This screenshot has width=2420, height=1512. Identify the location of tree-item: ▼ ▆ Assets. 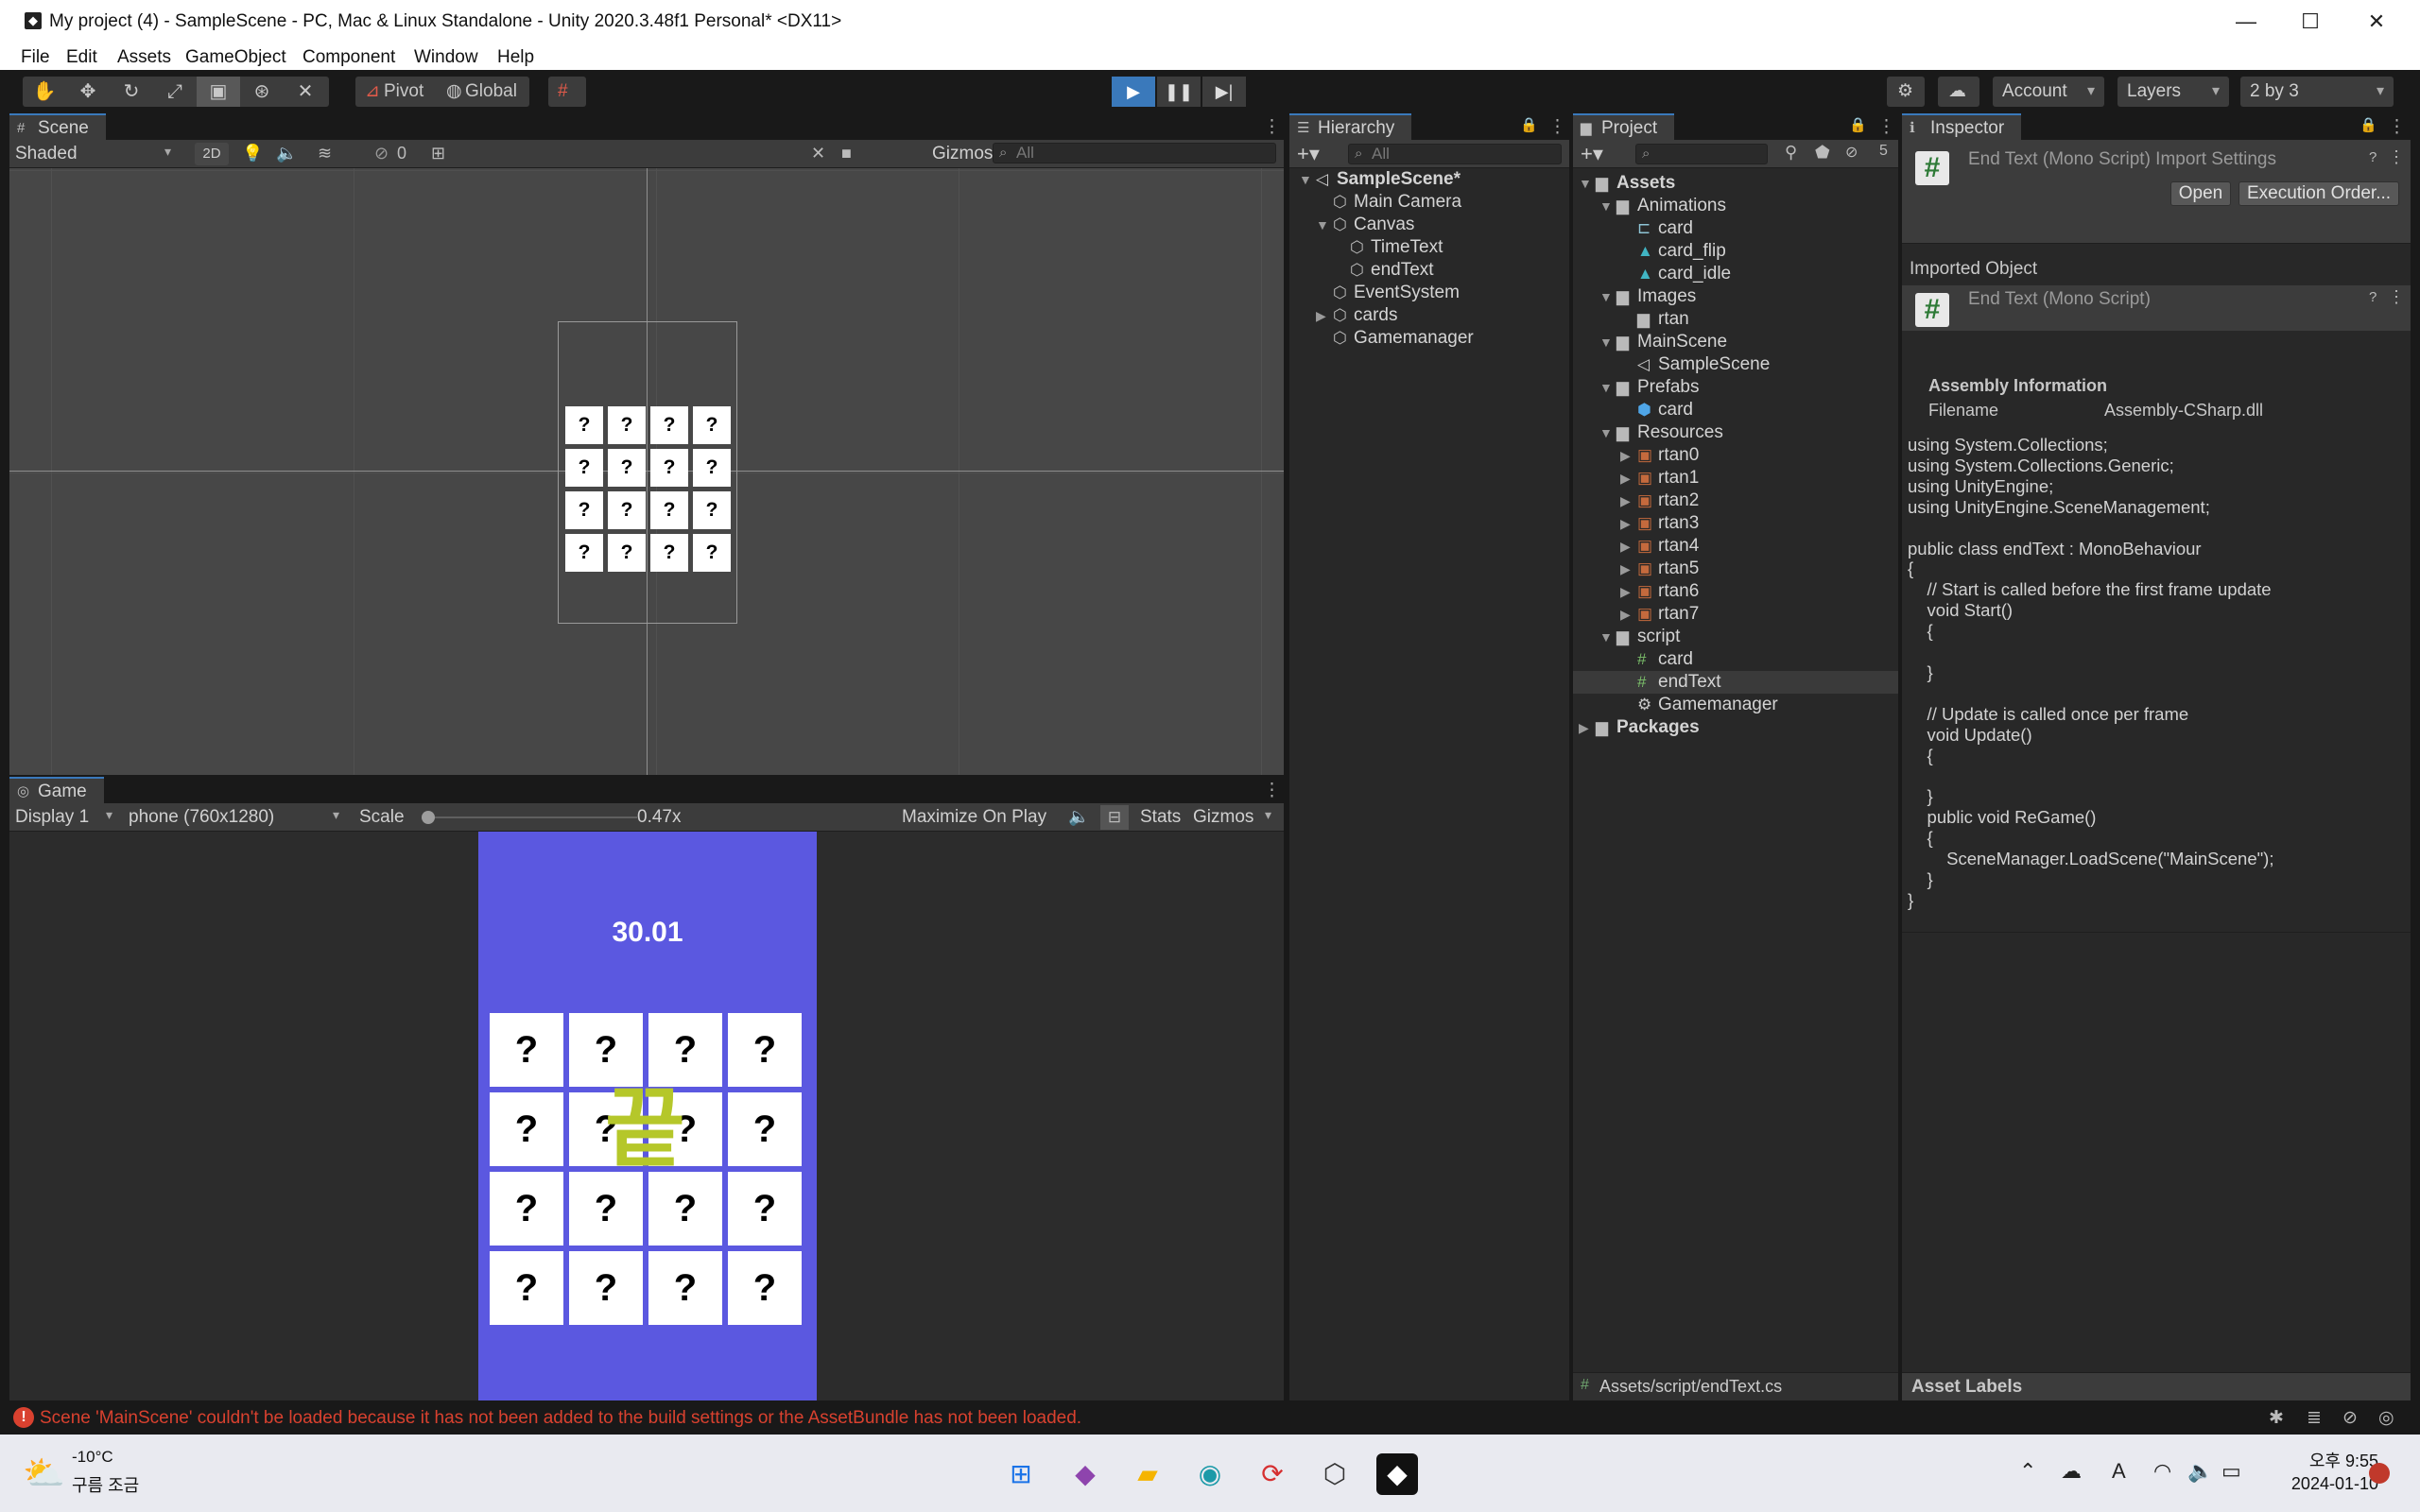
(1736, 183).